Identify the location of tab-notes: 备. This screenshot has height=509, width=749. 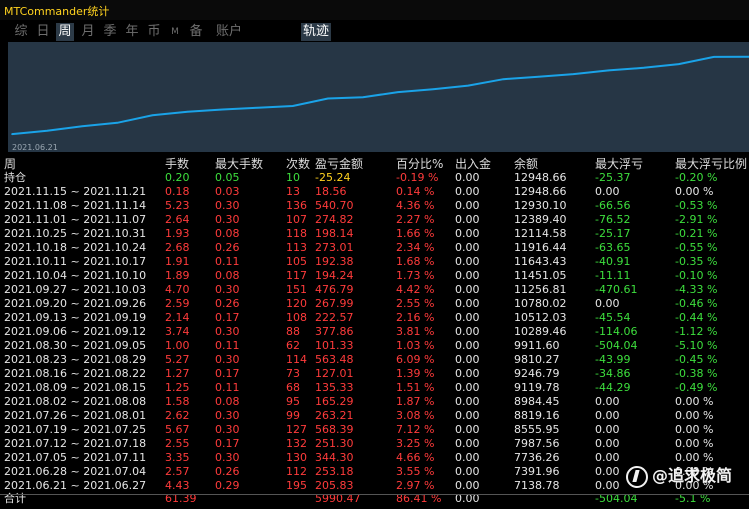
(196, 32).